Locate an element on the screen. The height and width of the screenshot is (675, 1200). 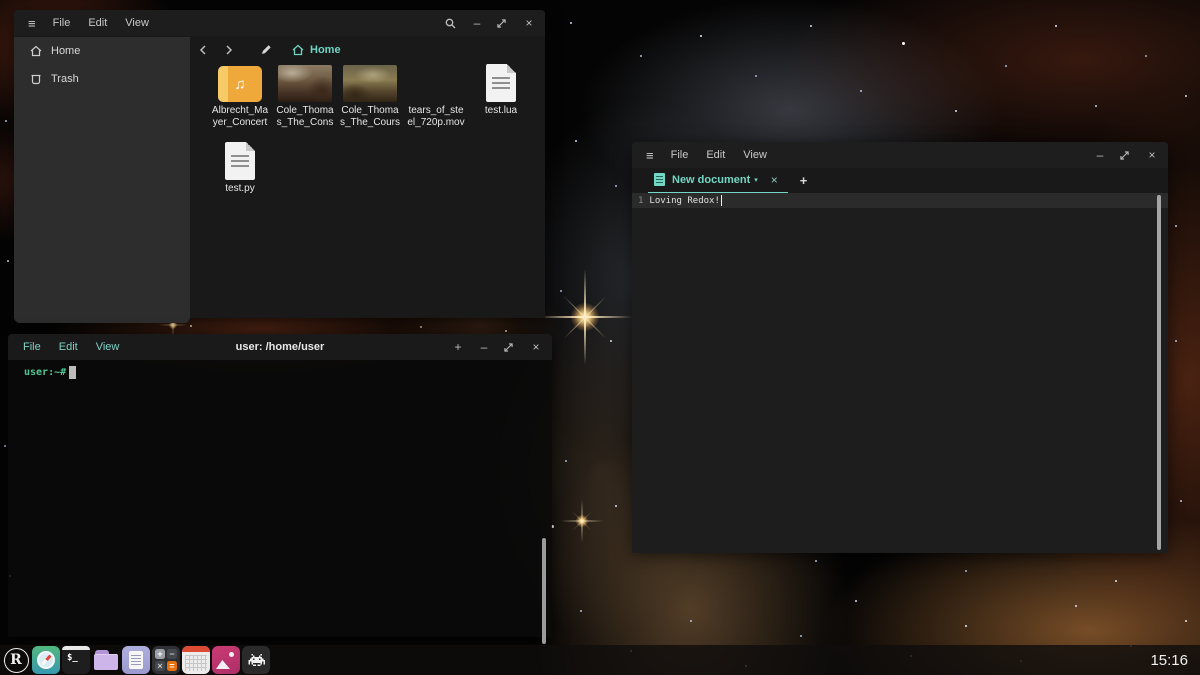
tab-label: New document is located at coordinates (711, 179).